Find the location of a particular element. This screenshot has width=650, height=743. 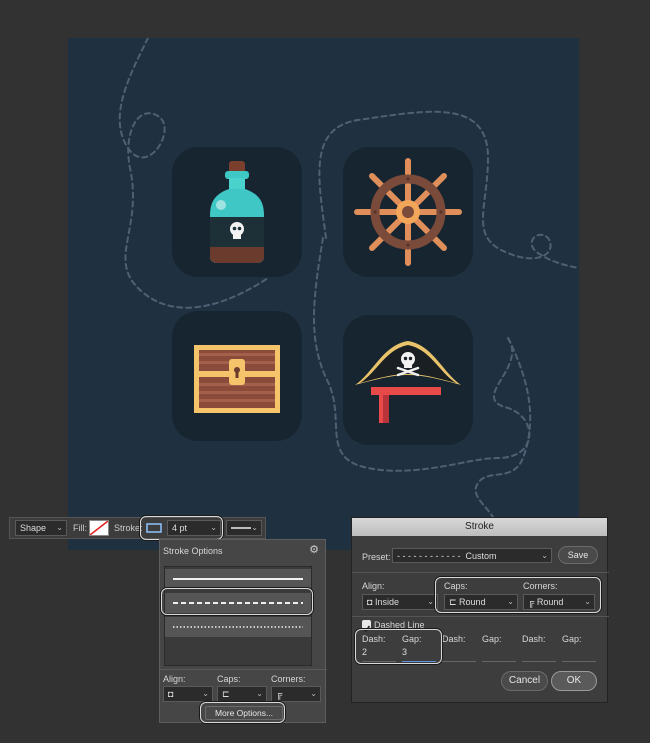

pirate-hat-icon is located at coordinates (408, 382).